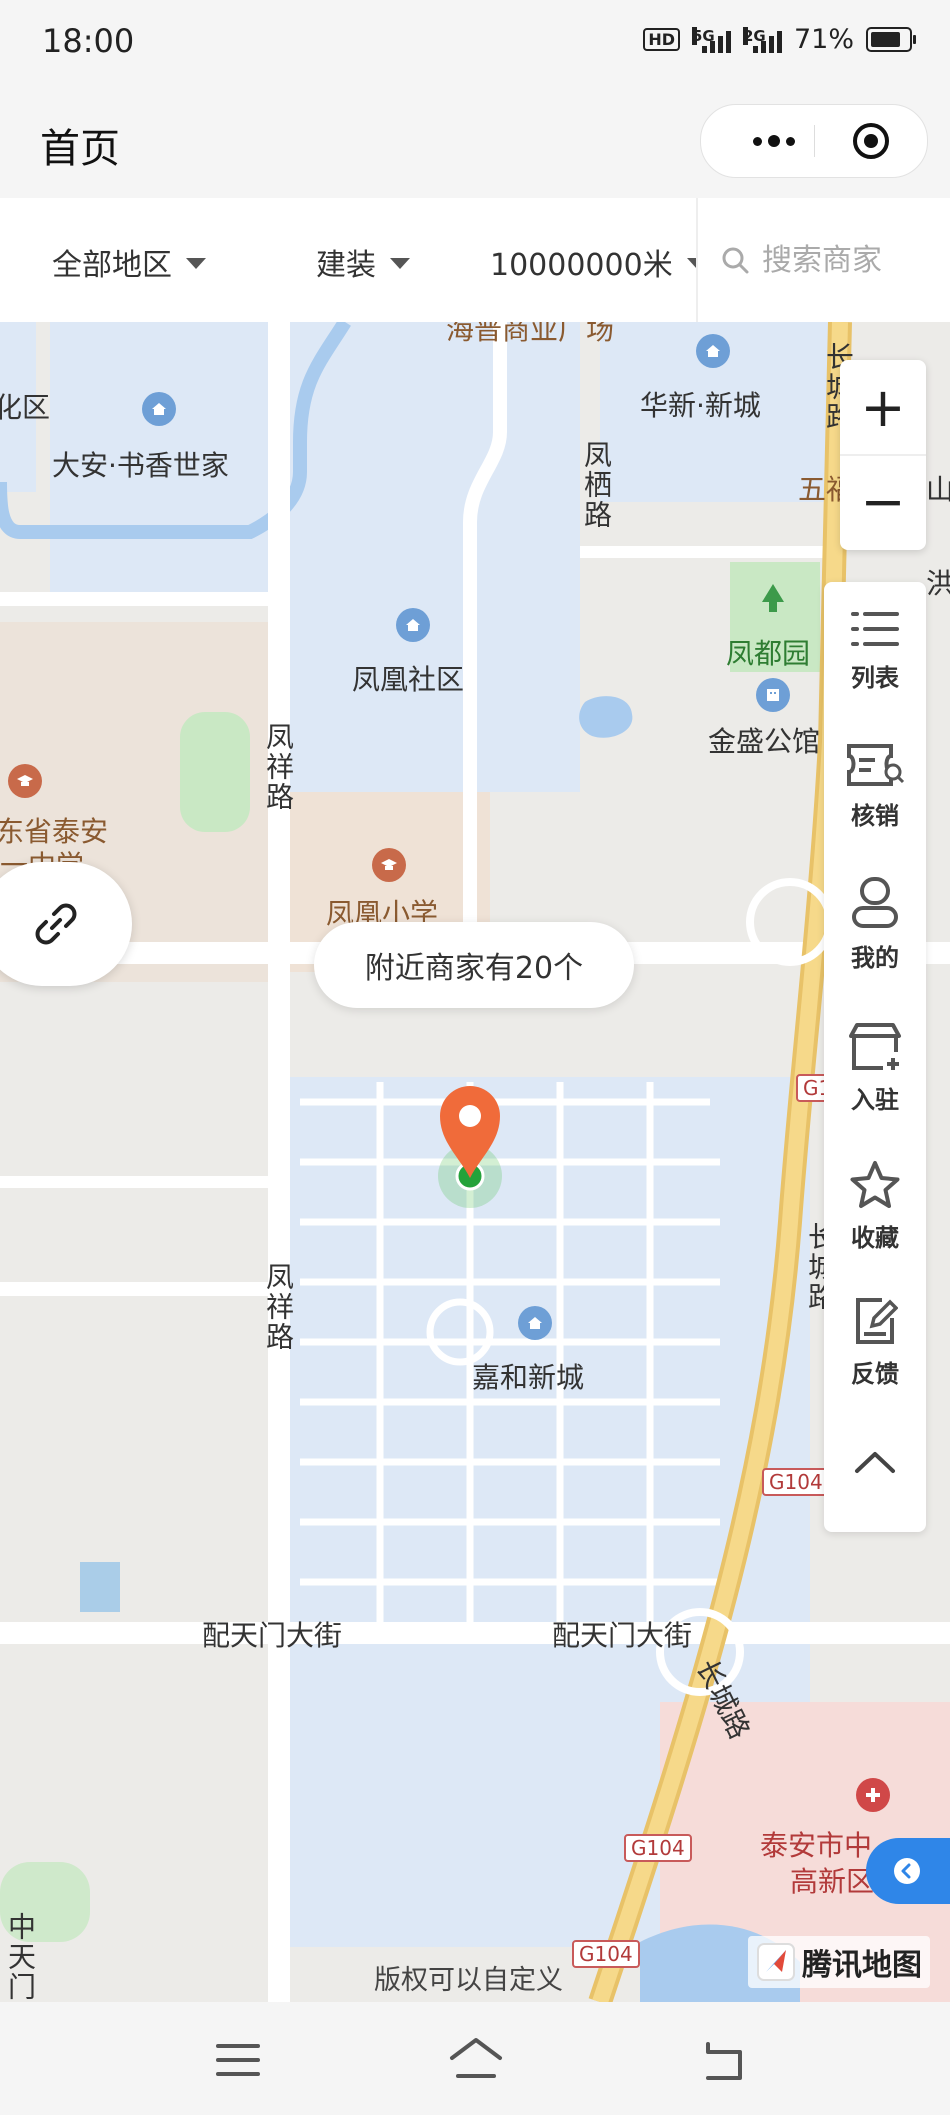  Describe the element at coordinates (875, 958) in the screenshot. I see `menu-item-label: 我的` at that location.